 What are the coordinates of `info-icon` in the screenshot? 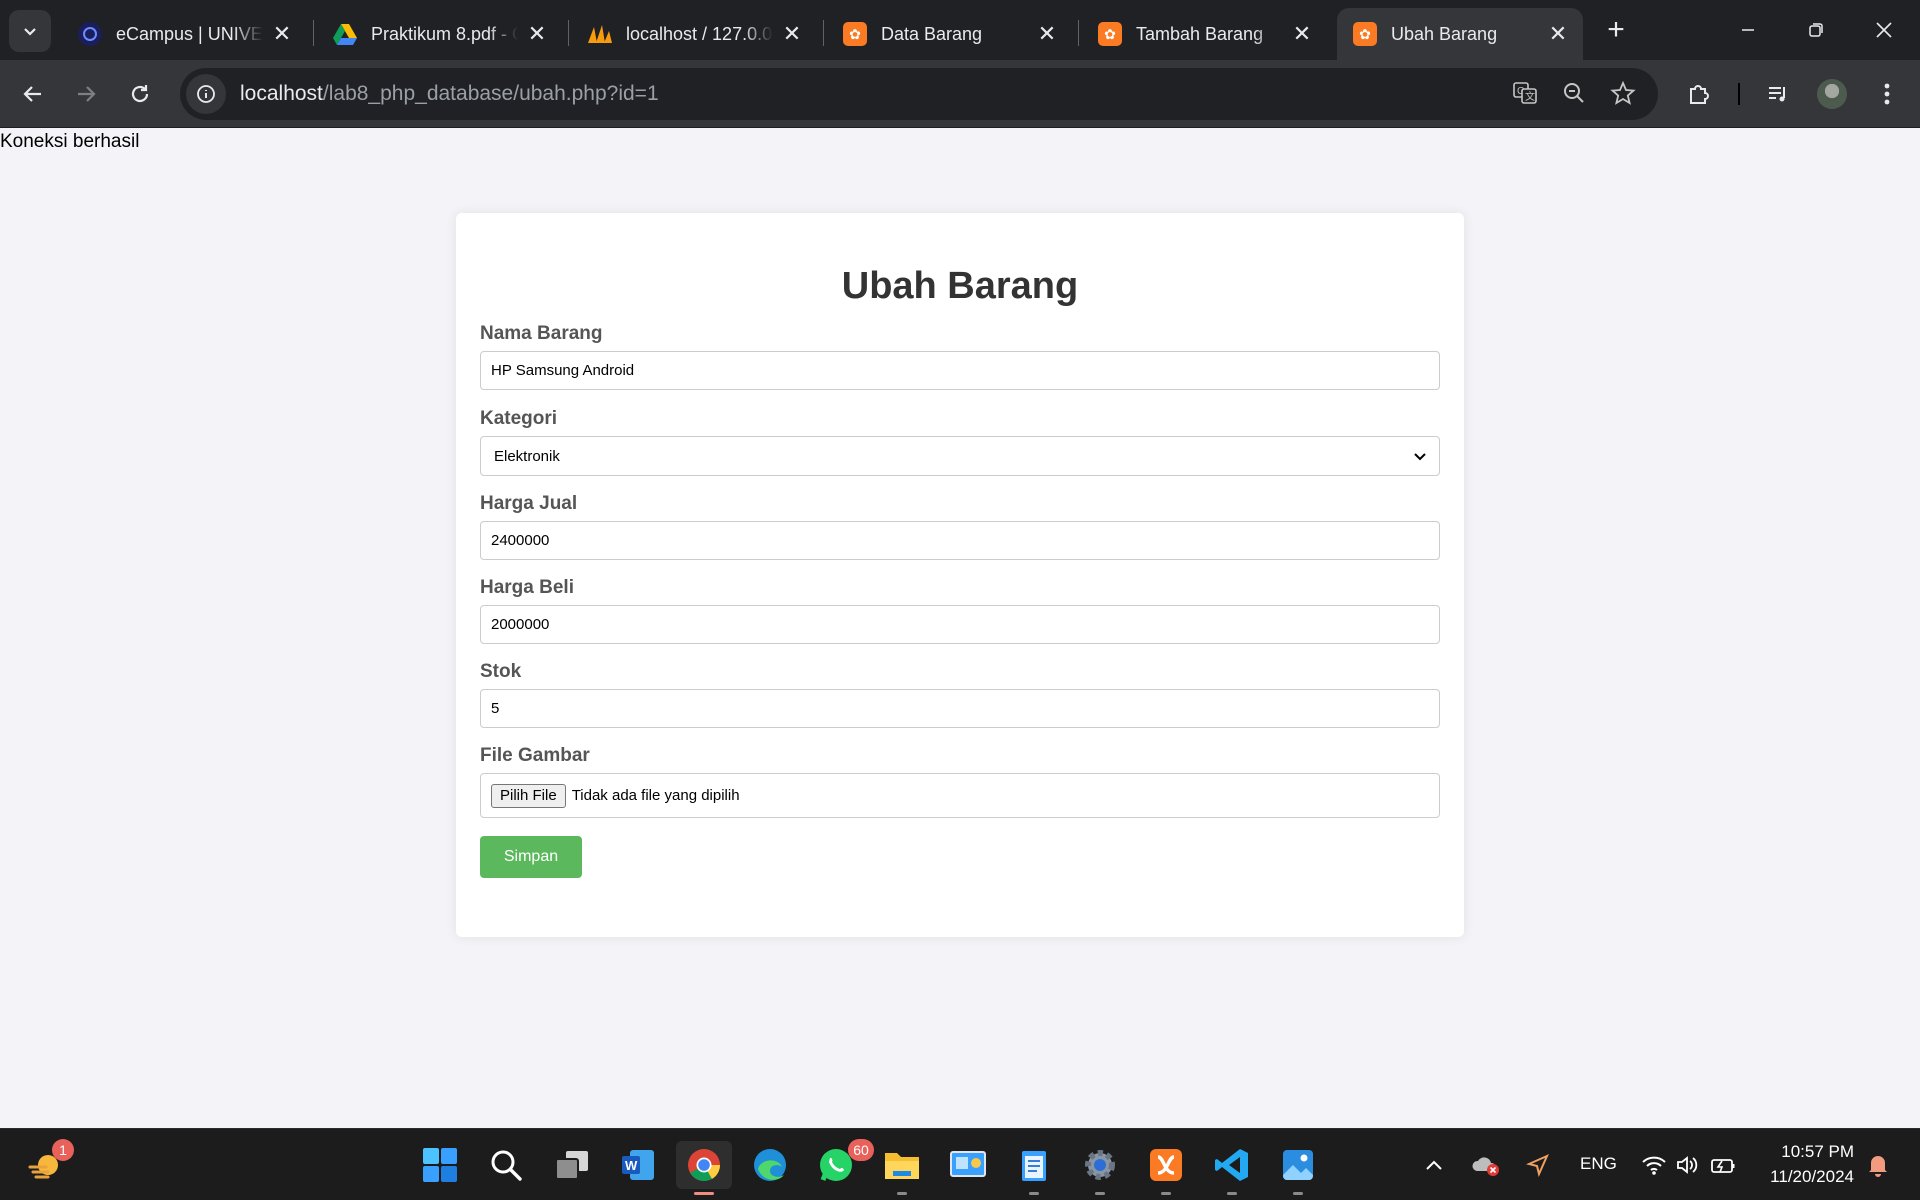 It's located at (206, 94).